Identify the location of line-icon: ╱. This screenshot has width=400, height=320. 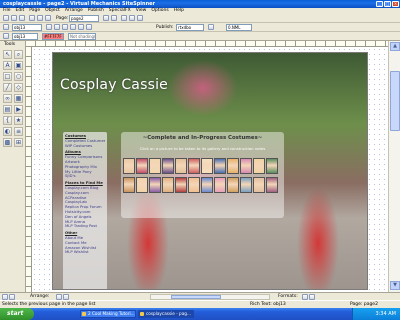
(7, 87).